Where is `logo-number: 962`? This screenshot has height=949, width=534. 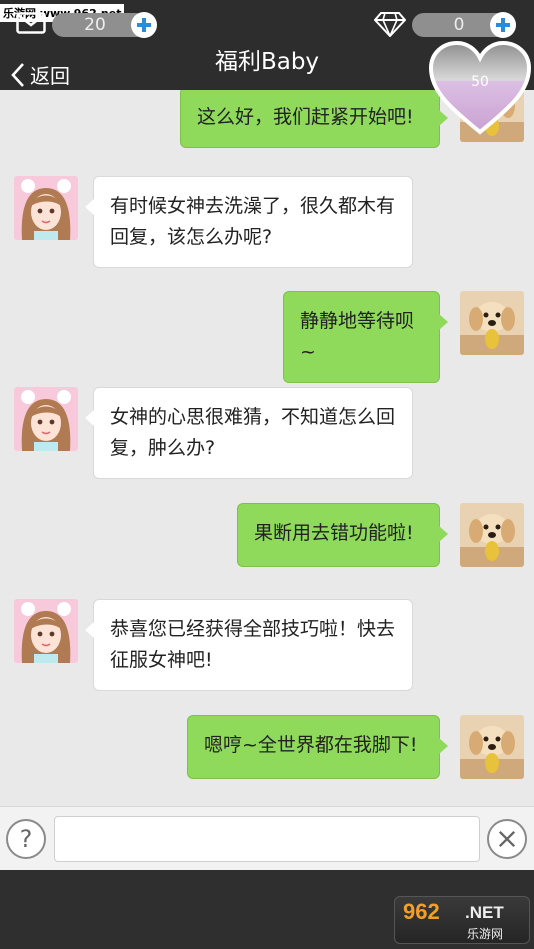 logo-number: 962 is located at coordinates (421, 911).